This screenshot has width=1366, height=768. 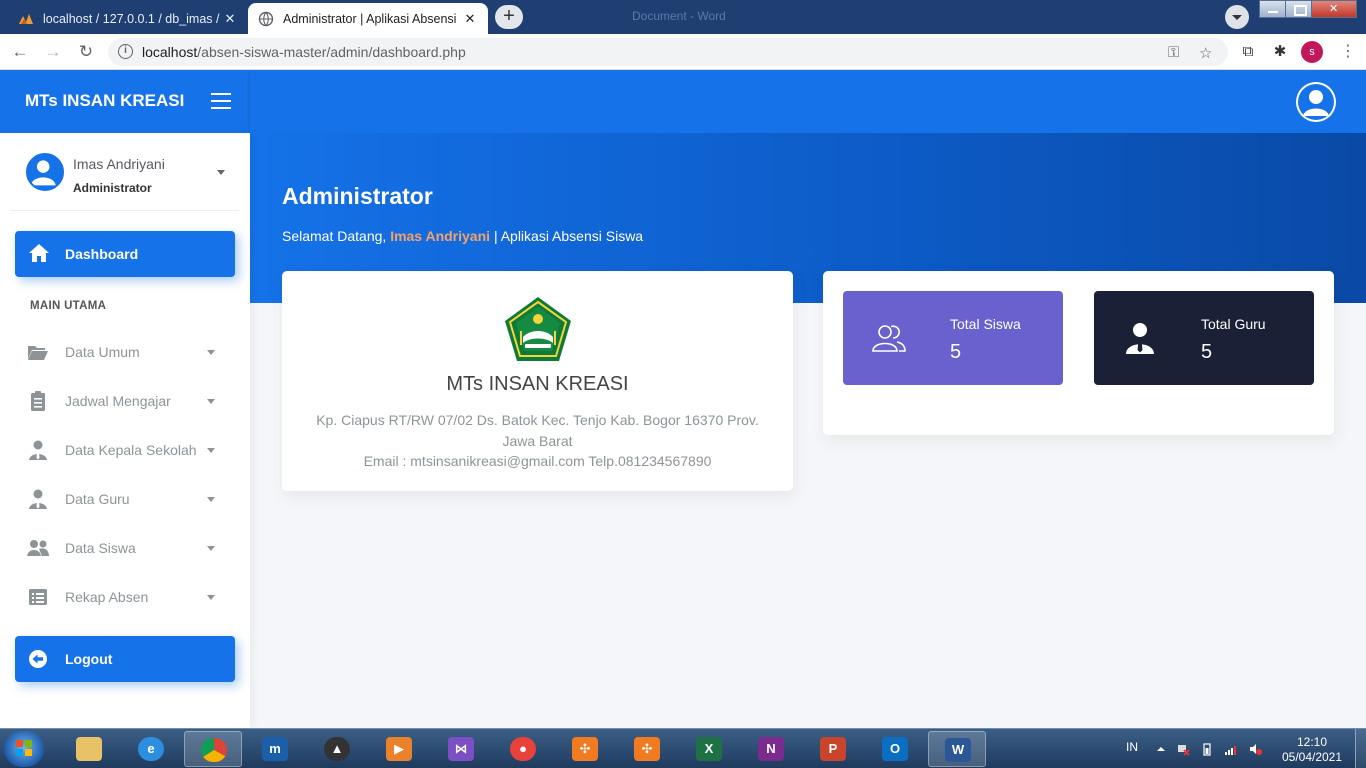 What do you see at coordinates (221, 101) in the screenshot?
I see `hamburger-icon` at bounding box center [221, 101].